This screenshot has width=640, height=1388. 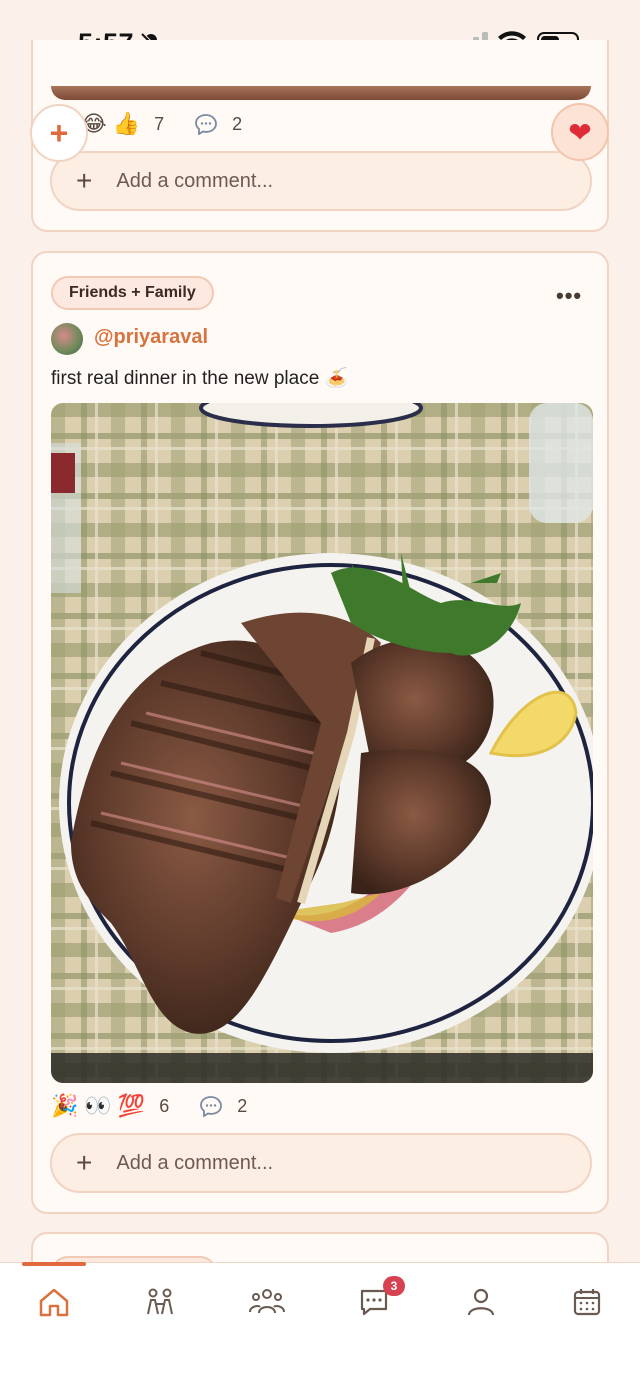 What do you see at coordinates (321, 93) in the screenshot?
I see `previous-post-photo` at bounding box center [321, 93].